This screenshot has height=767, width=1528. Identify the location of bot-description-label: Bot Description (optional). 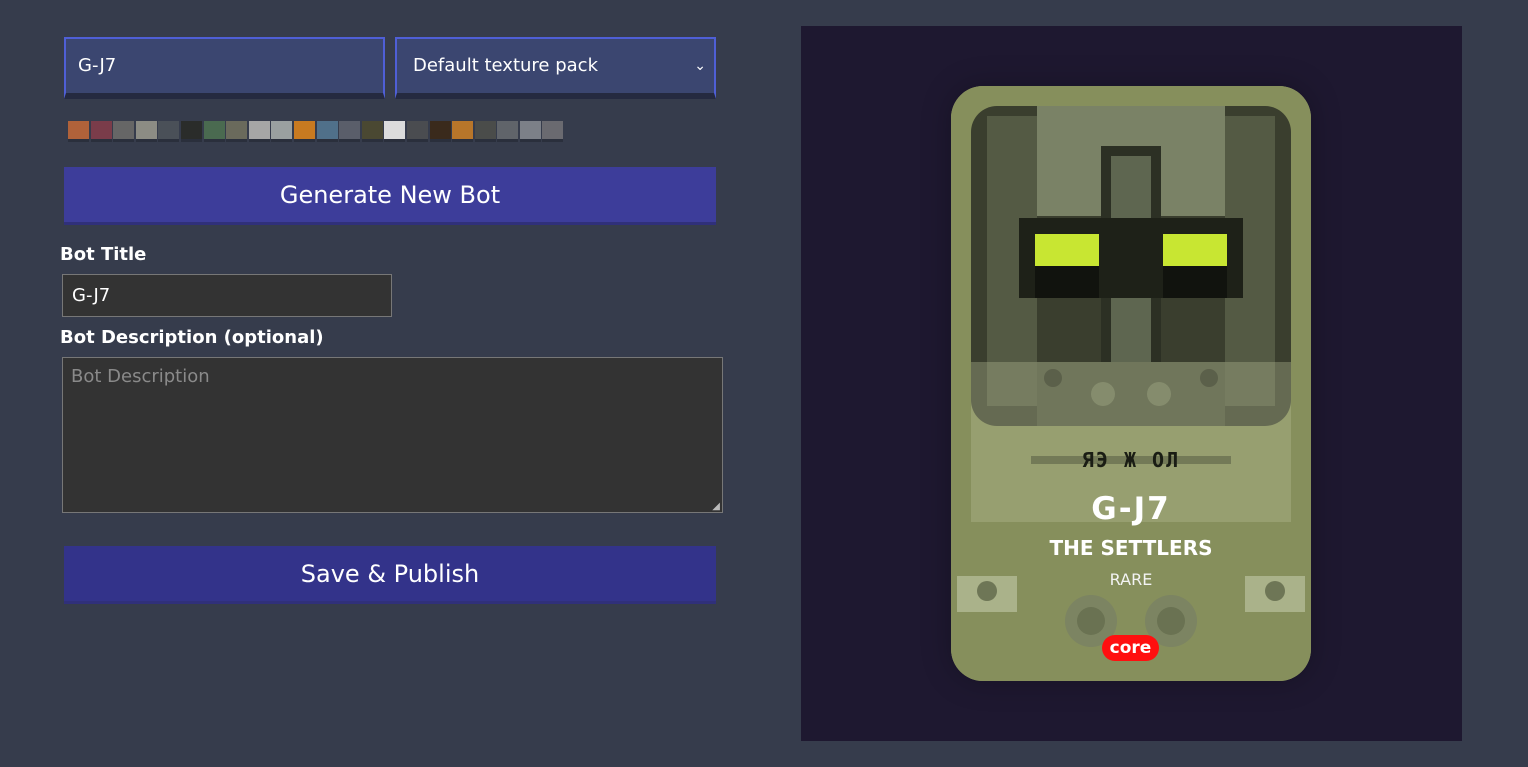
(192, 337).